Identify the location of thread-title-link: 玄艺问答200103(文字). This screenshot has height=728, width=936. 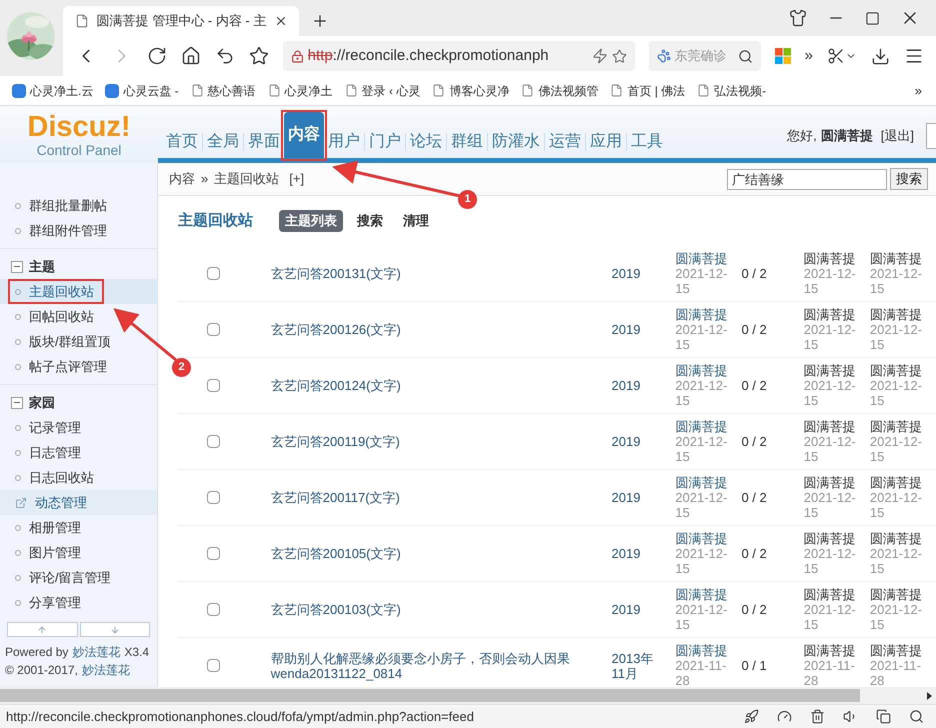
(441, 609).